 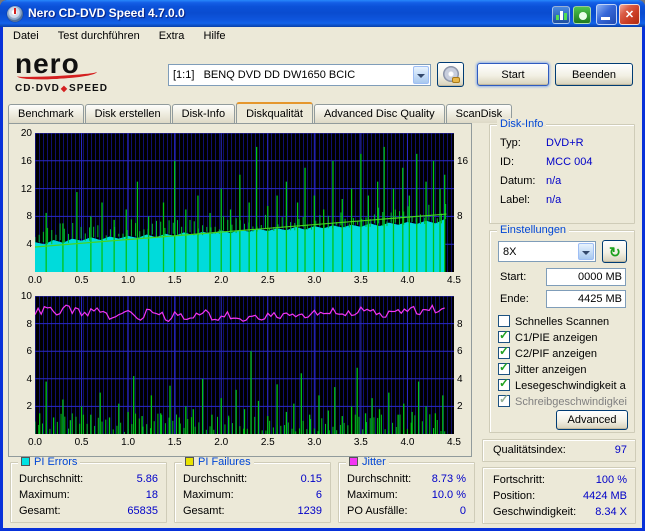 What do you see at coordinates (542, 368) in the screenshot?
I see `checkbox-jitter-anzeigen: ✓ Jitter anzeigen` at bounding box center [542, 368].